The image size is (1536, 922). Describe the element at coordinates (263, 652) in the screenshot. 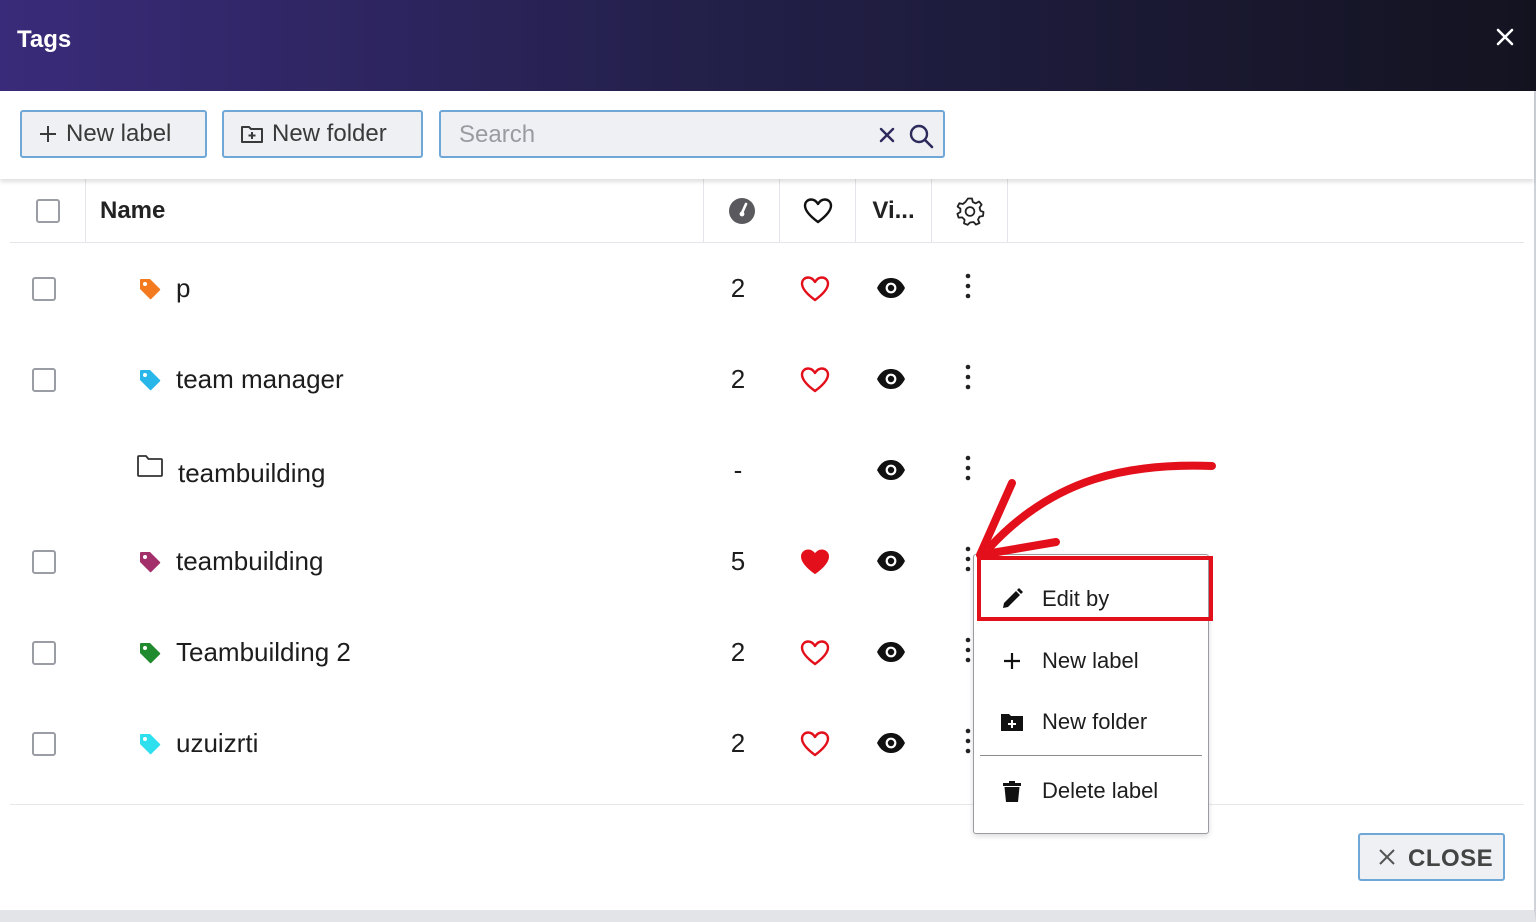

I see `row-name: Teambuilding 2` at that location.